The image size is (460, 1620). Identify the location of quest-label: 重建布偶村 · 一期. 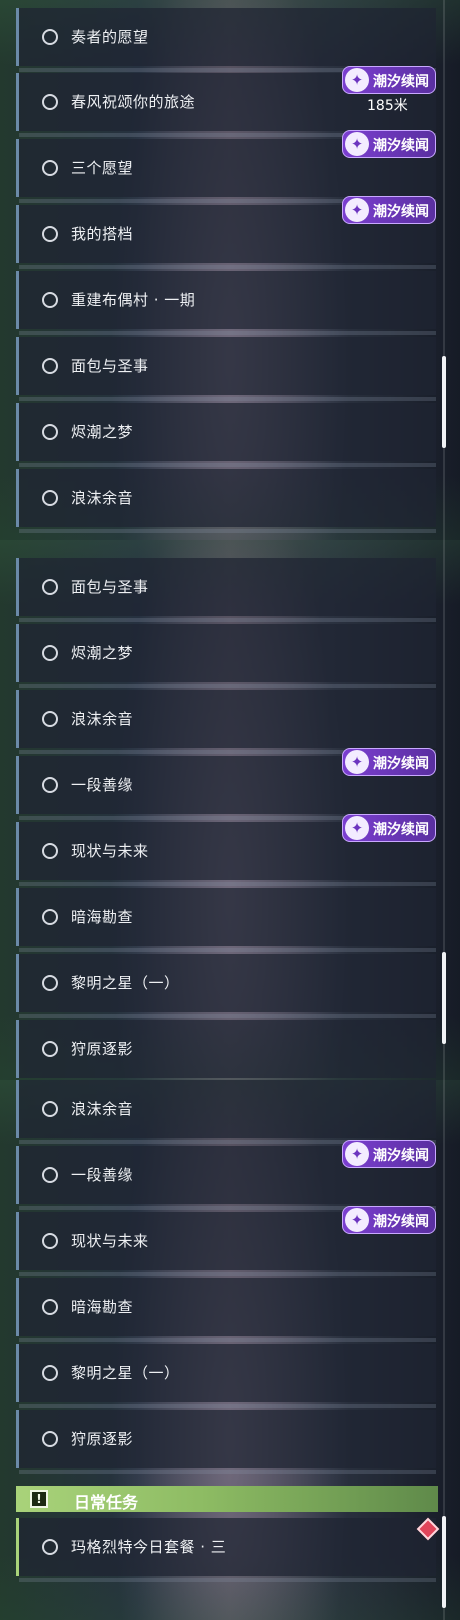
(133, 300).